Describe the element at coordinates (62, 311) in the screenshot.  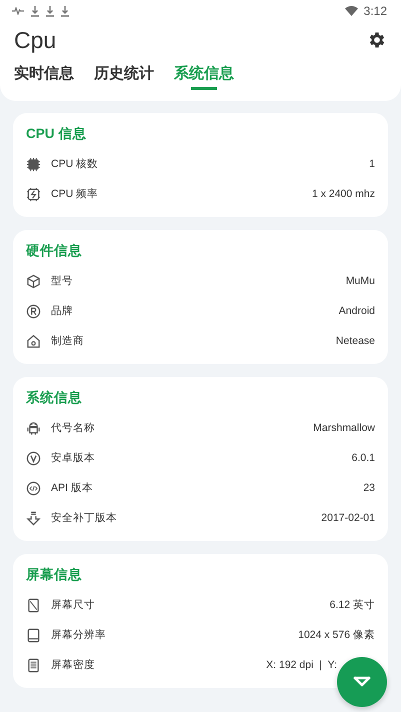
I see `row-label: 品牌` at that location.